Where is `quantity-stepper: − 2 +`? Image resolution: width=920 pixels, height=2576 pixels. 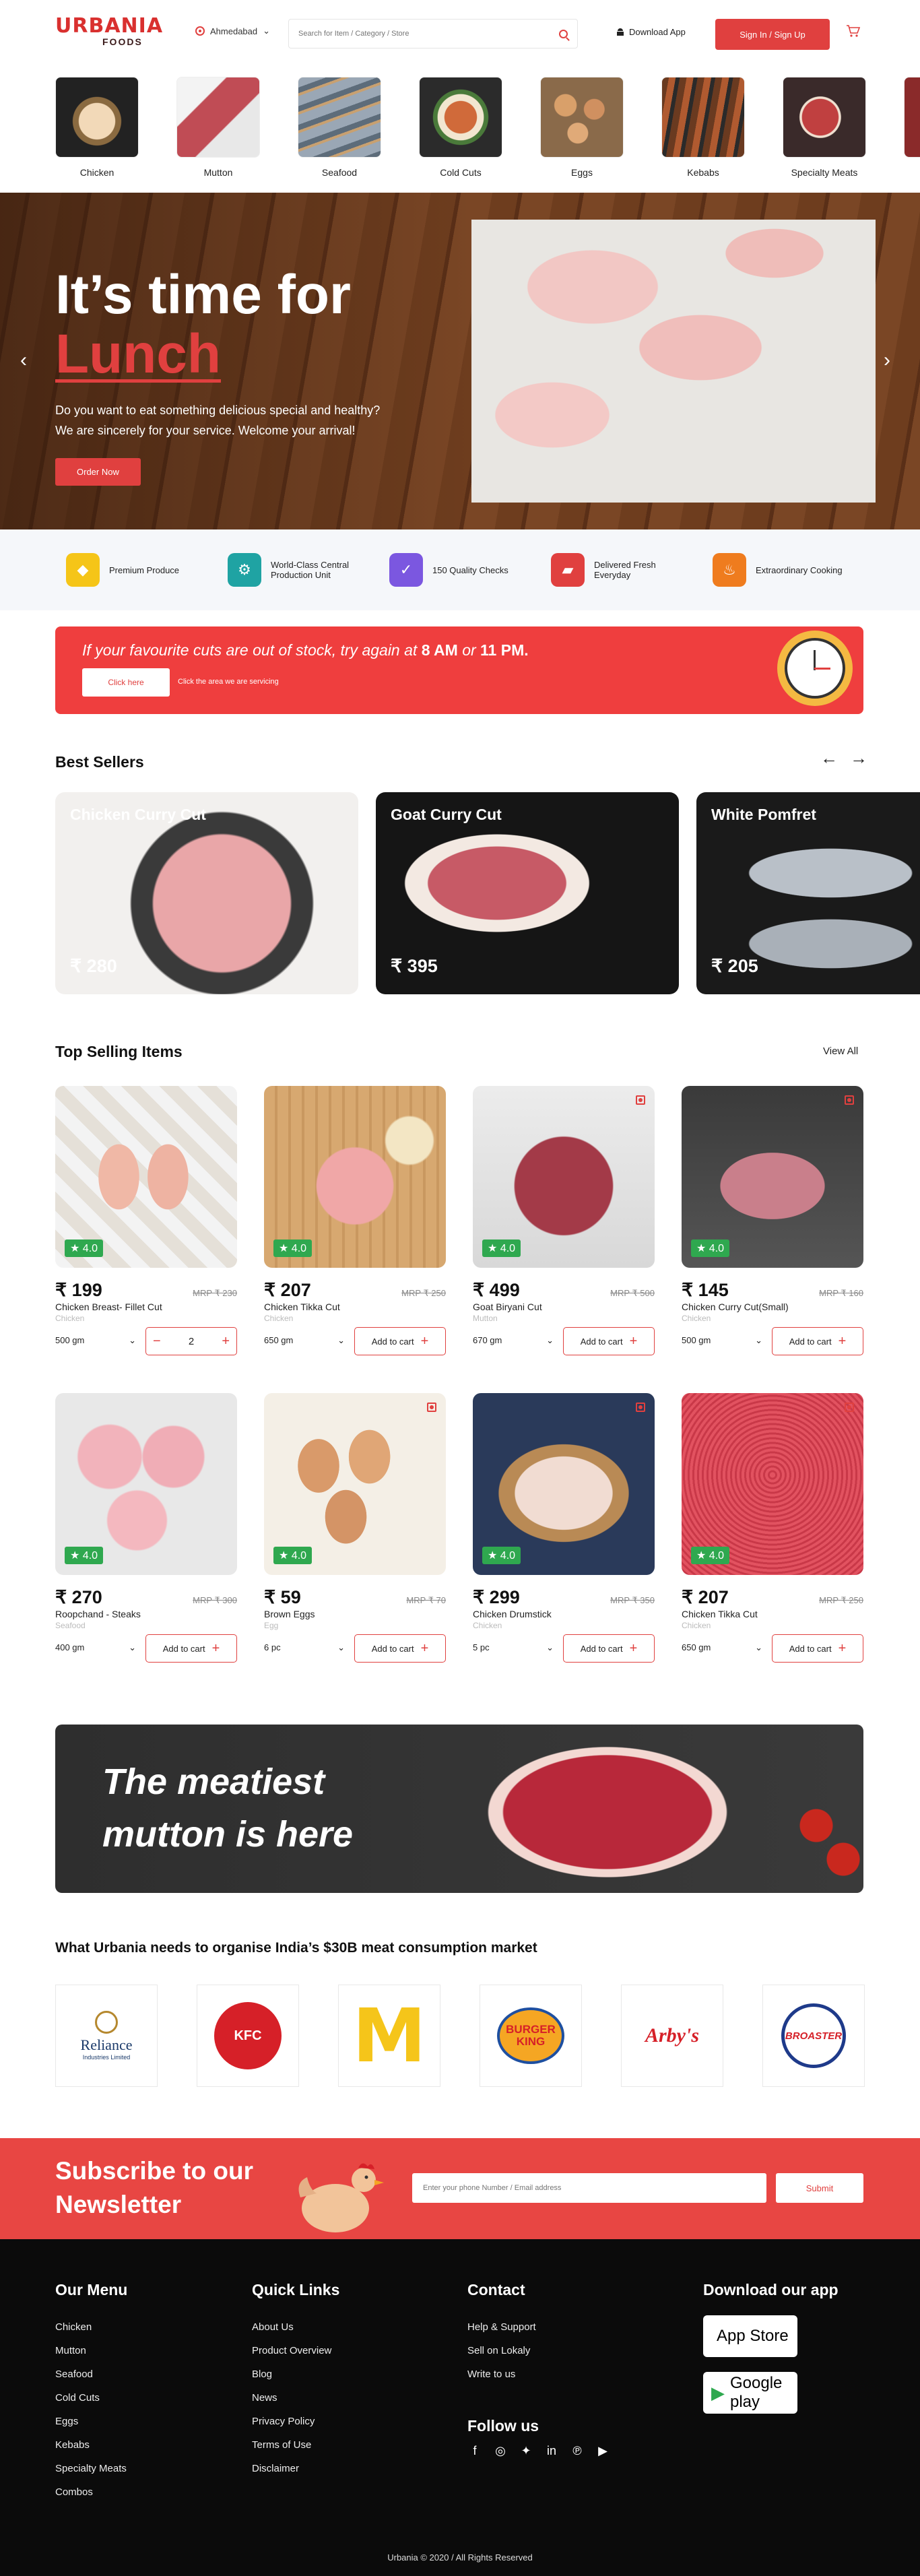 quantity-stepper: − 2 + is located at coordinates (191, 1341).